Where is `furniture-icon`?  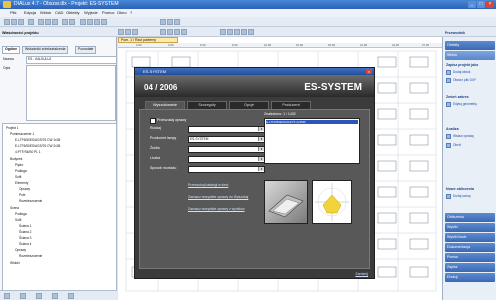 furniture-icon is located at coordinates (184, 32).